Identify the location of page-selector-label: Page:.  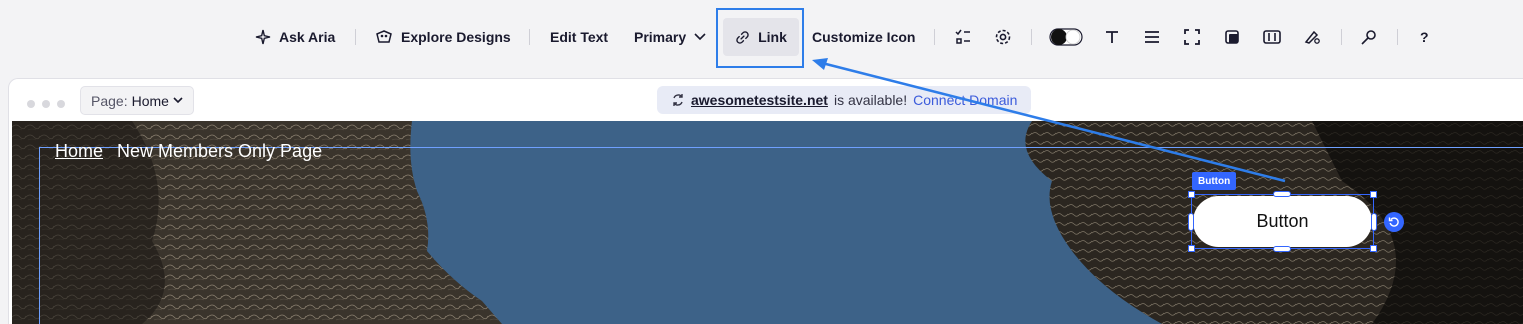
(109, 100).